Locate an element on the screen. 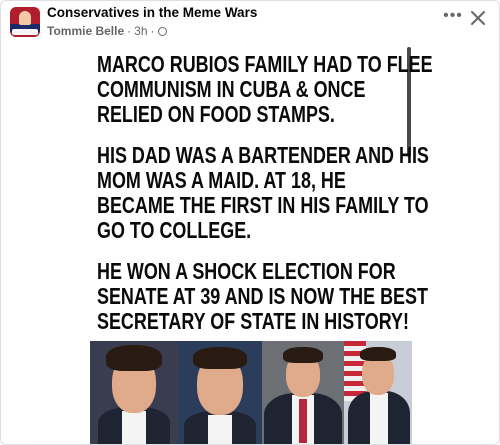 This screenshot has height=445, width=500. meme-line: MARCO RUBIOS FAMILY HAD TO FLEE is located at coordinates (265, 64).